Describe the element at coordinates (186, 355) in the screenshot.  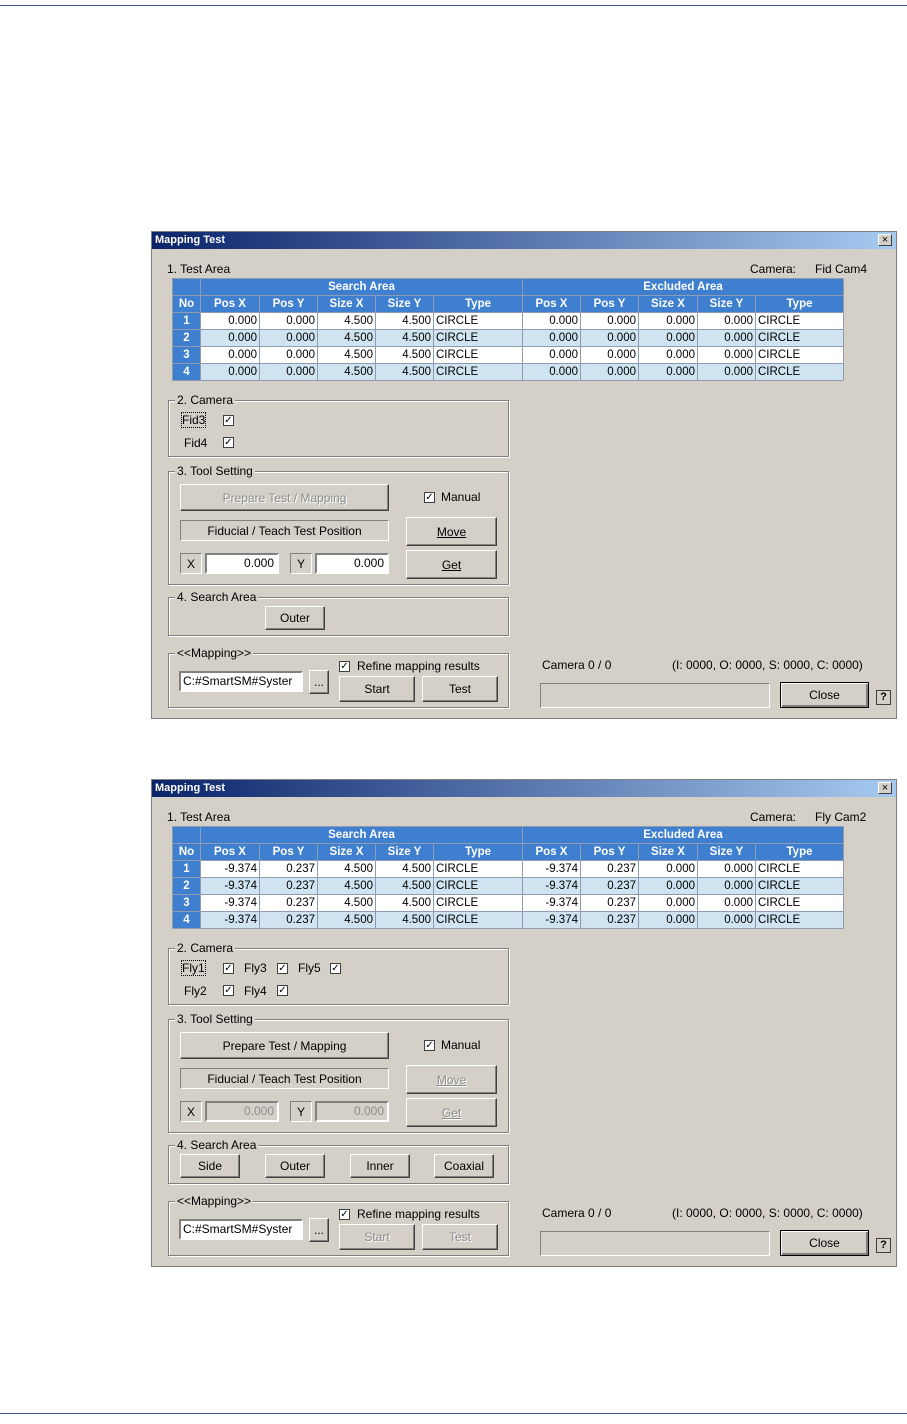
I see `row-number: 3` at that location.